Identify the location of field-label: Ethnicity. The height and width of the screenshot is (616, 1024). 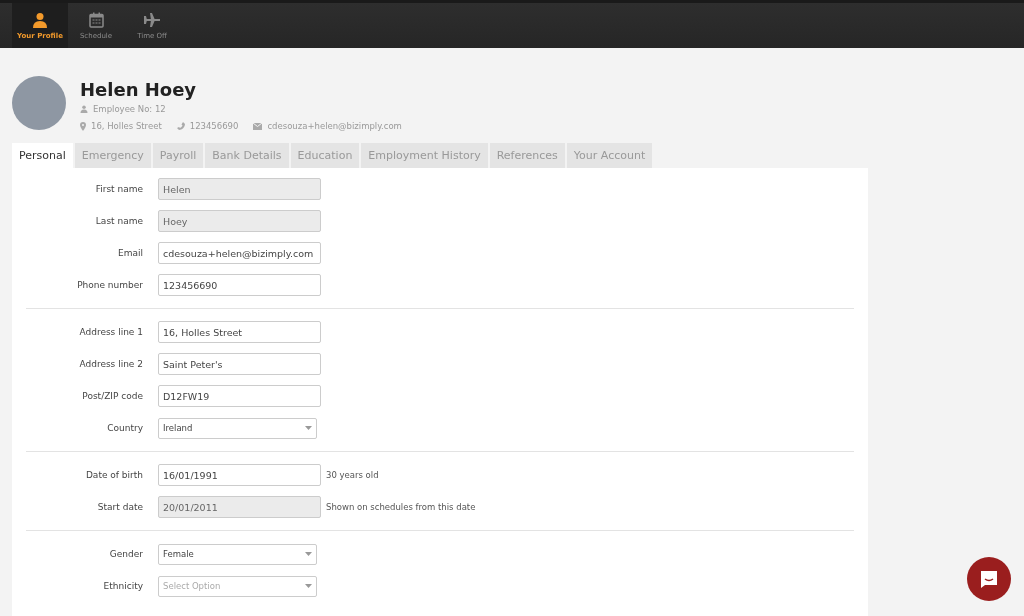
(123, 586).